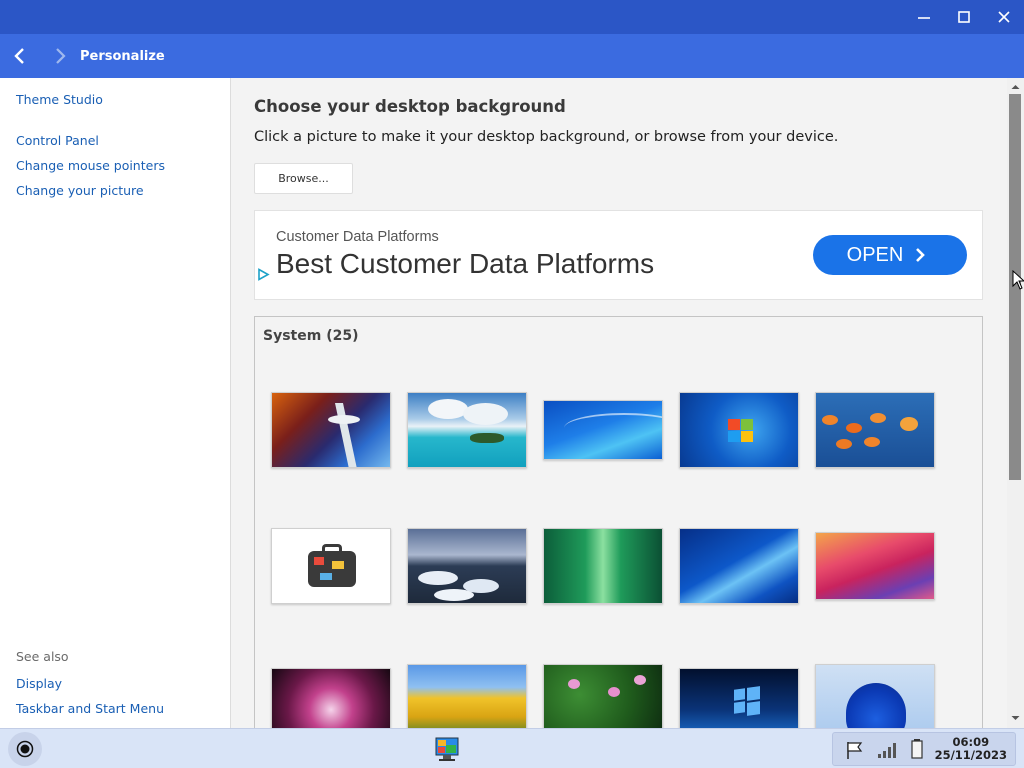  What do you see at coordinates (467, 696) in the screenshot?
I see `wallpaper-thumb-yellow-tulips` at bounding box center [467, 696].